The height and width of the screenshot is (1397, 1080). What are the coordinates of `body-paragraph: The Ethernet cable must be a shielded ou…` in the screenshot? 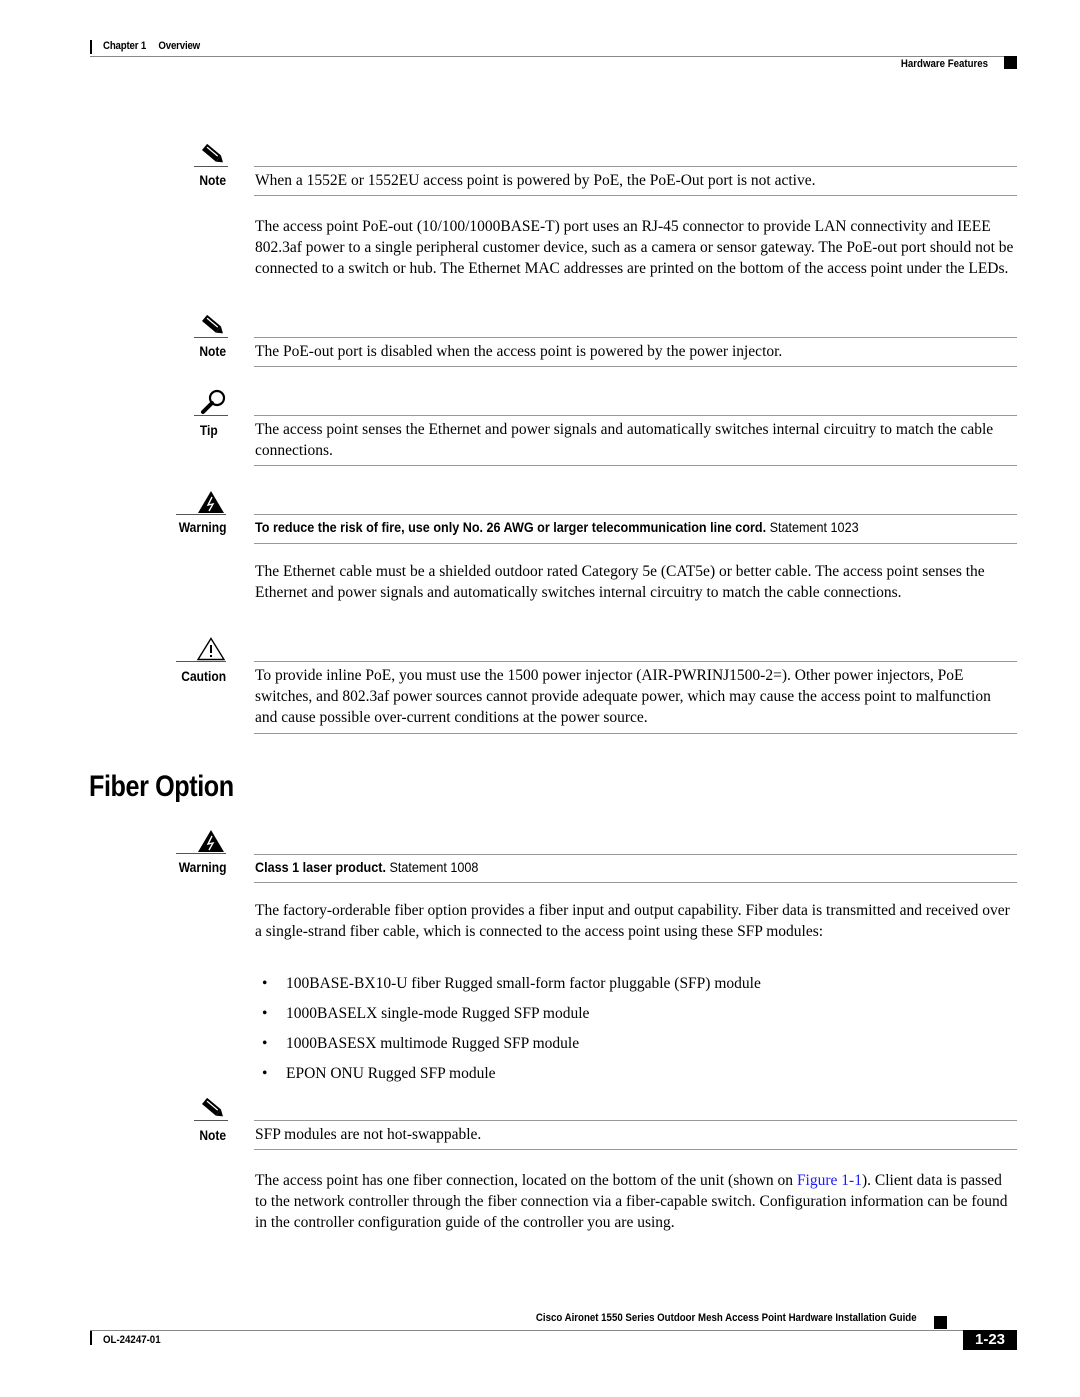 It's located at (620, 582).